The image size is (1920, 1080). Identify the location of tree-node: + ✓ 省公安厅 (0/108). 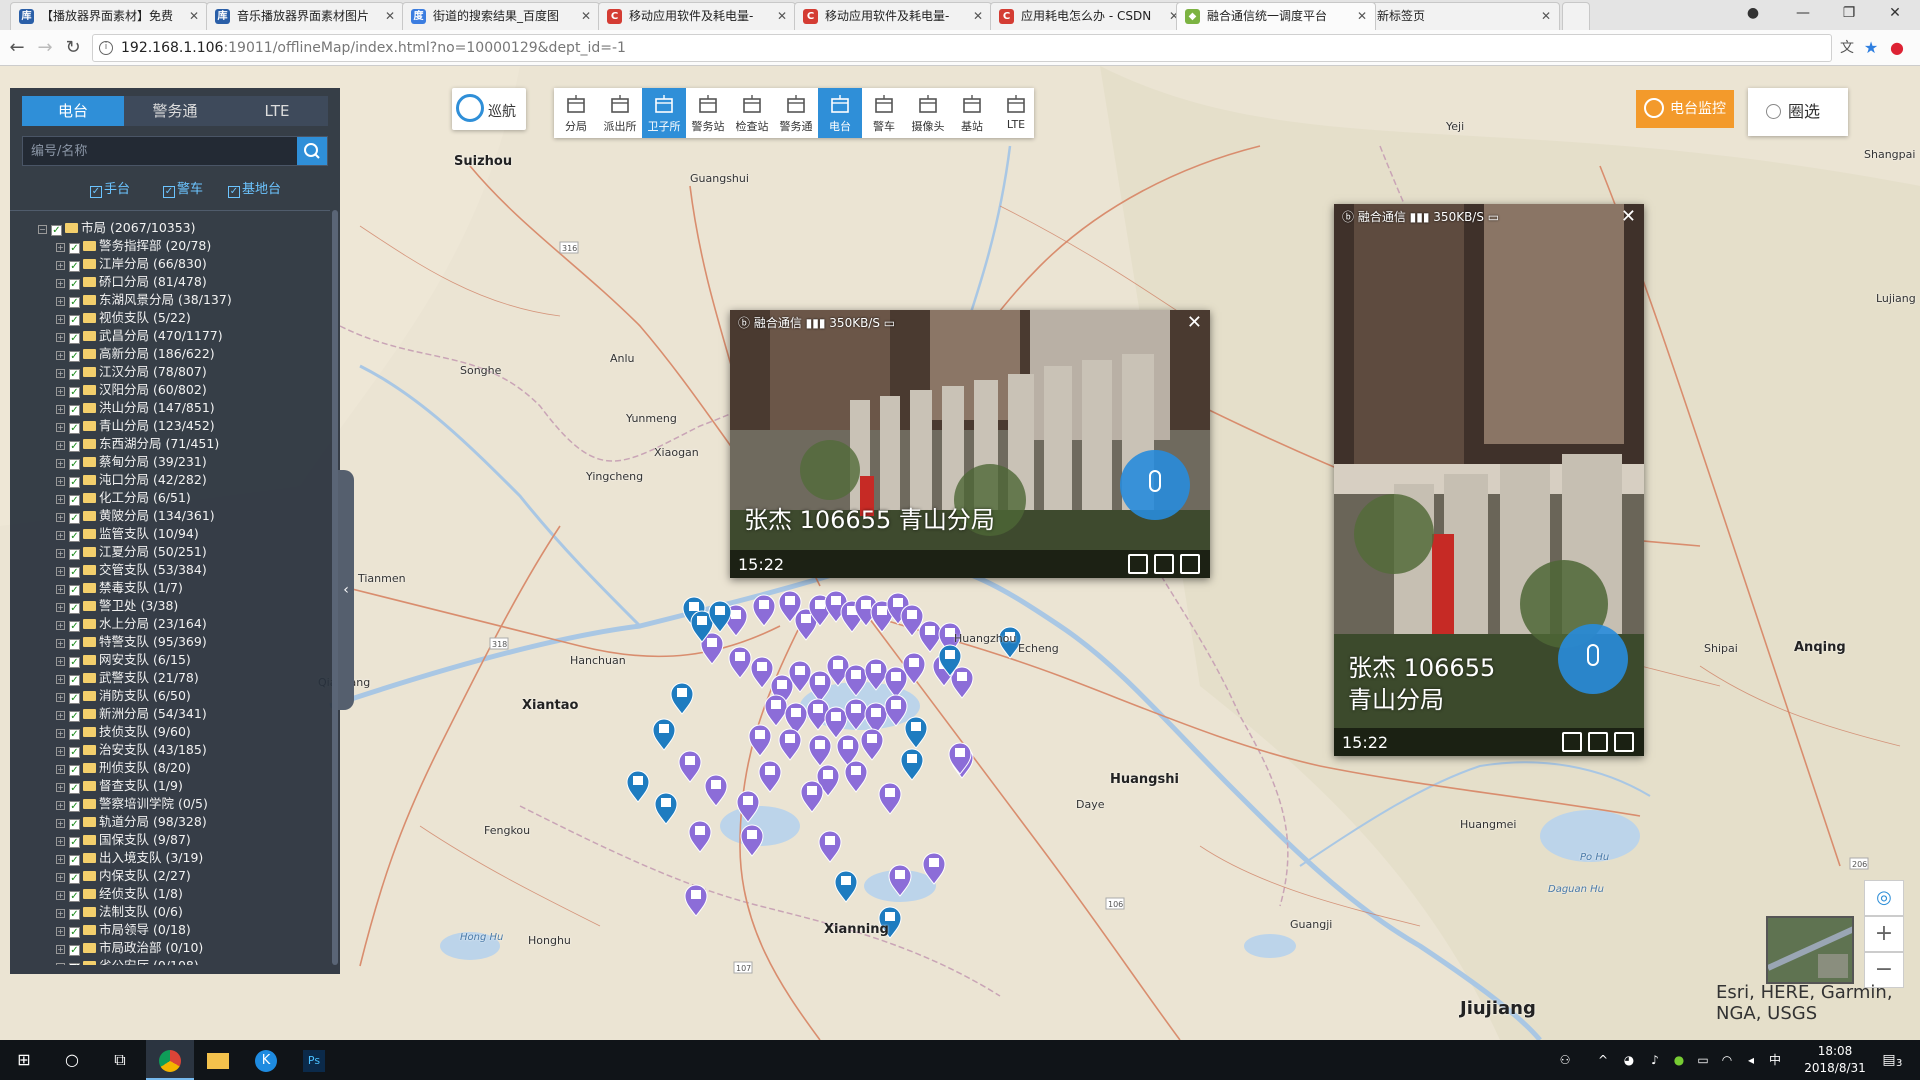
(127, 960).